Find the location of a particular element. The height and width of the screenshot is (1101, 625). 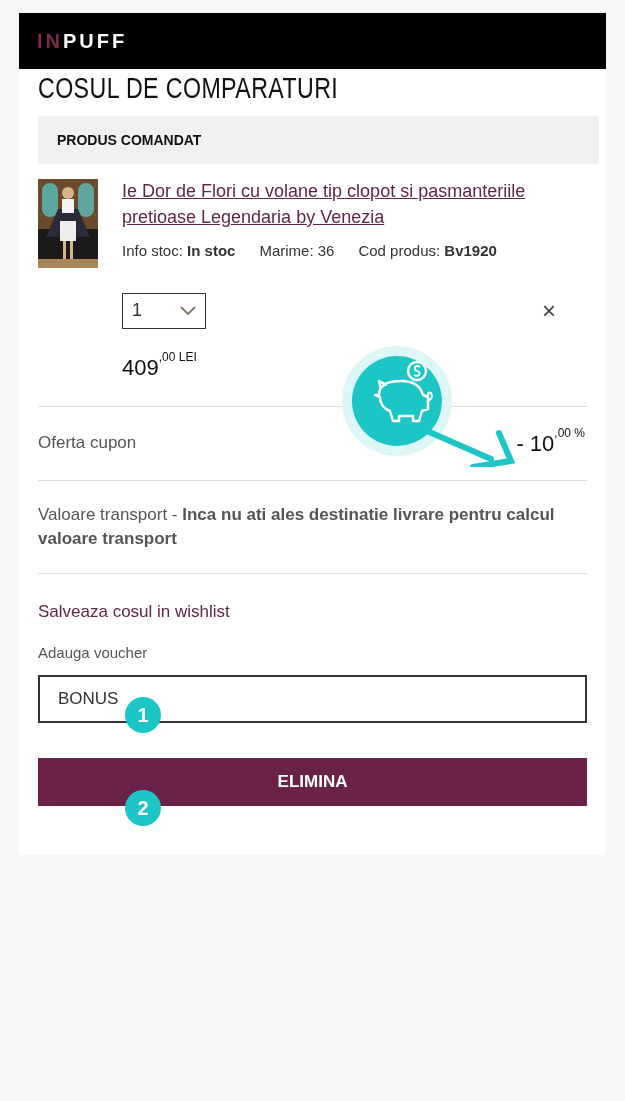

chevron-down-icon is located at coordinates (188, 310).